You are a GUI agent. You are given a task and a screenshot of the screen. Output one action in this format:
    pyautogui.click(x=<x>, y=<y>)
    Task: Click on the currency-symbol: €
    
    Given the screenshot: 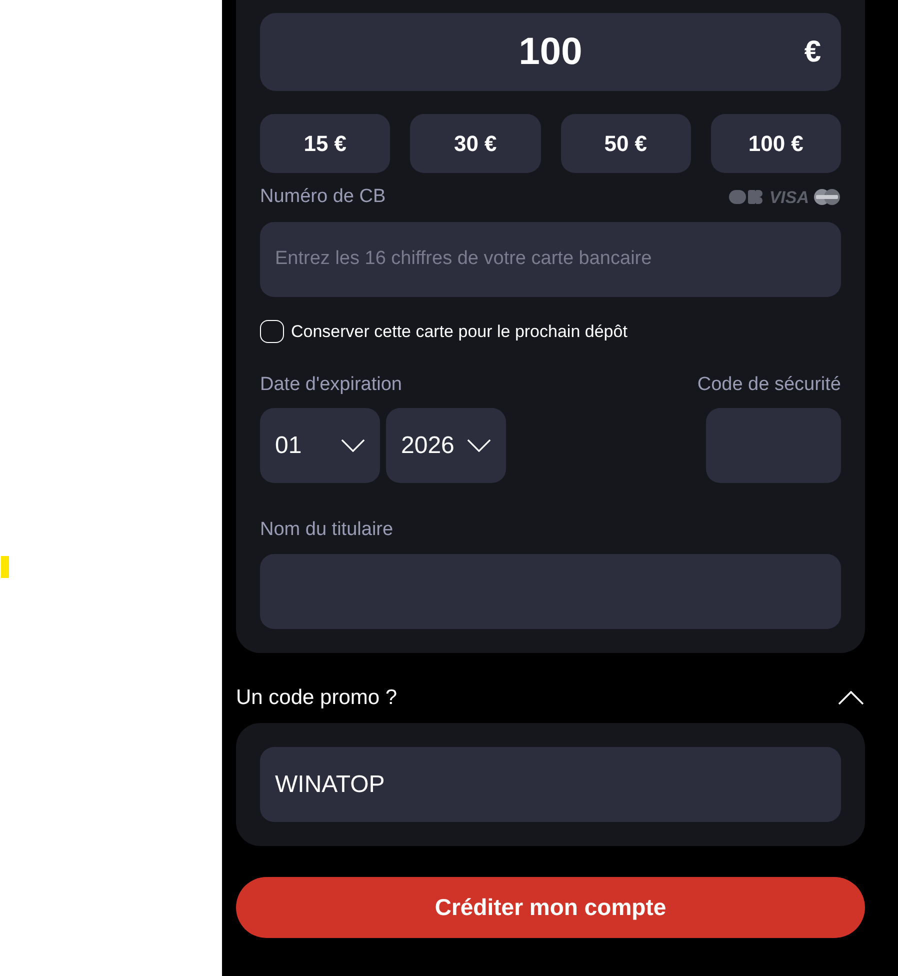 What is the action you would take?
    pyautogui.click(x=812, y=52)
    